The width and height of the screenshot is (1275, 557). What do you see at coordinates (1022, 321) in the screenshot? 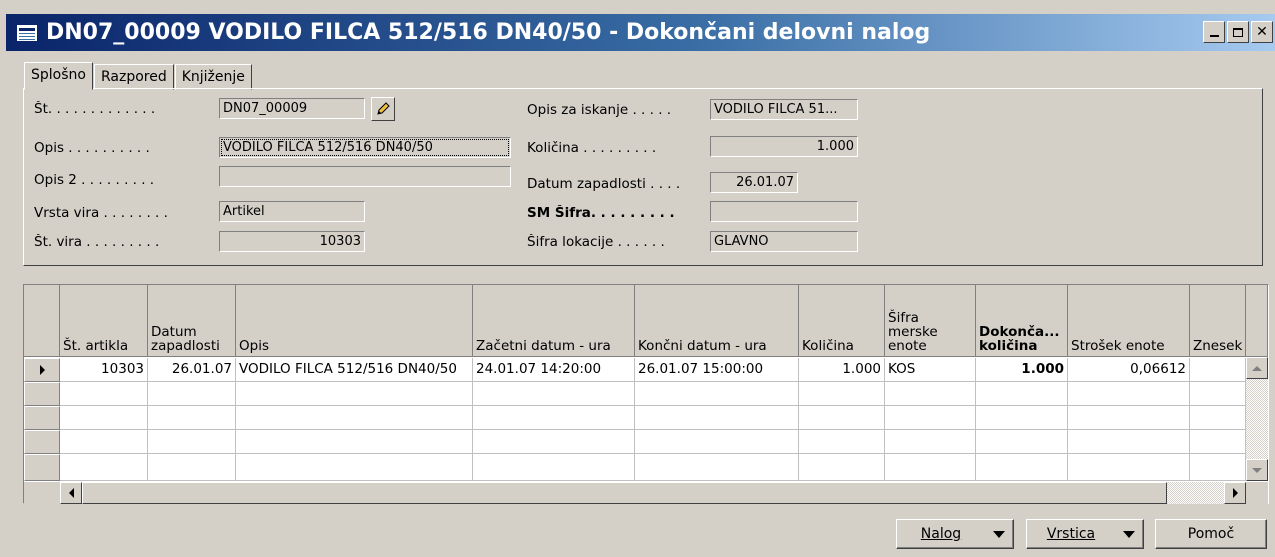
I see `col-header-dokoncana-kolicina: Dokonča... količina` at bounding box center [1022, 321].